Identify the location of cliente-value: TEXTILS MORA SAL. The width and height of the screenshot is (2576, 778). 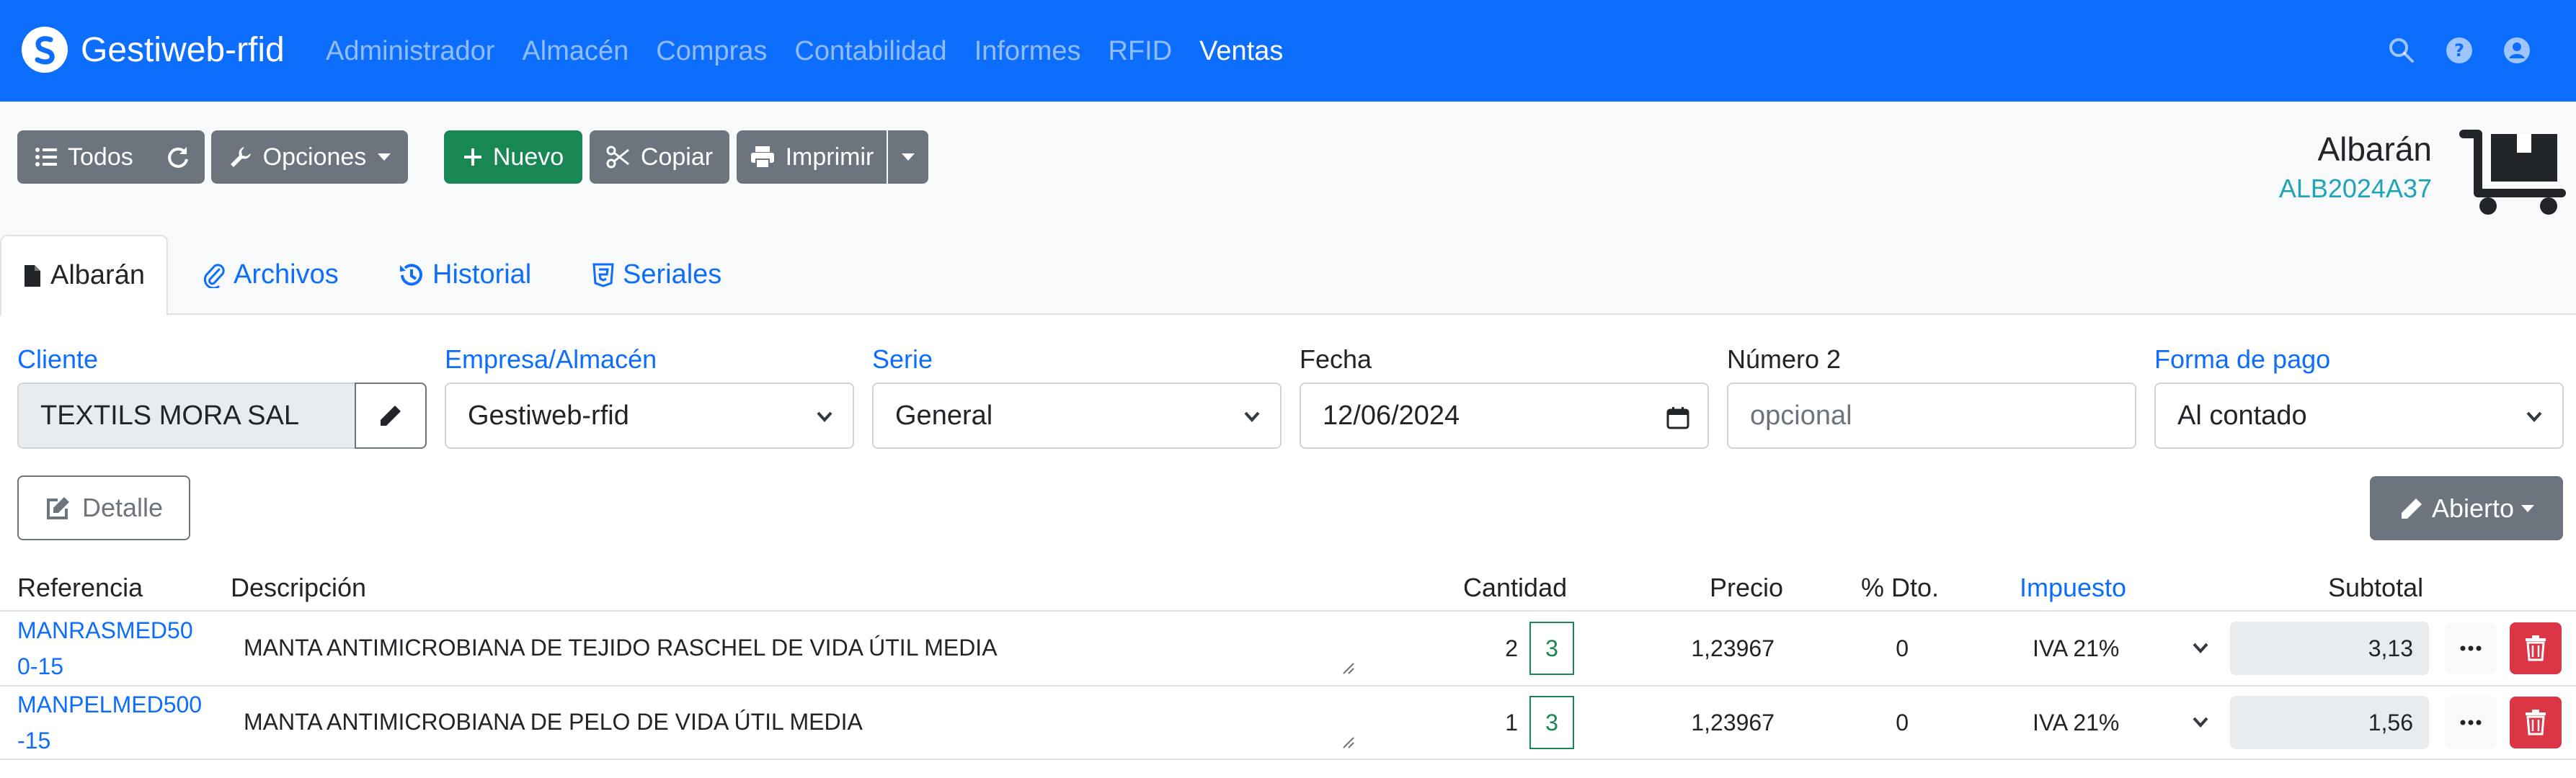
(169, 415).